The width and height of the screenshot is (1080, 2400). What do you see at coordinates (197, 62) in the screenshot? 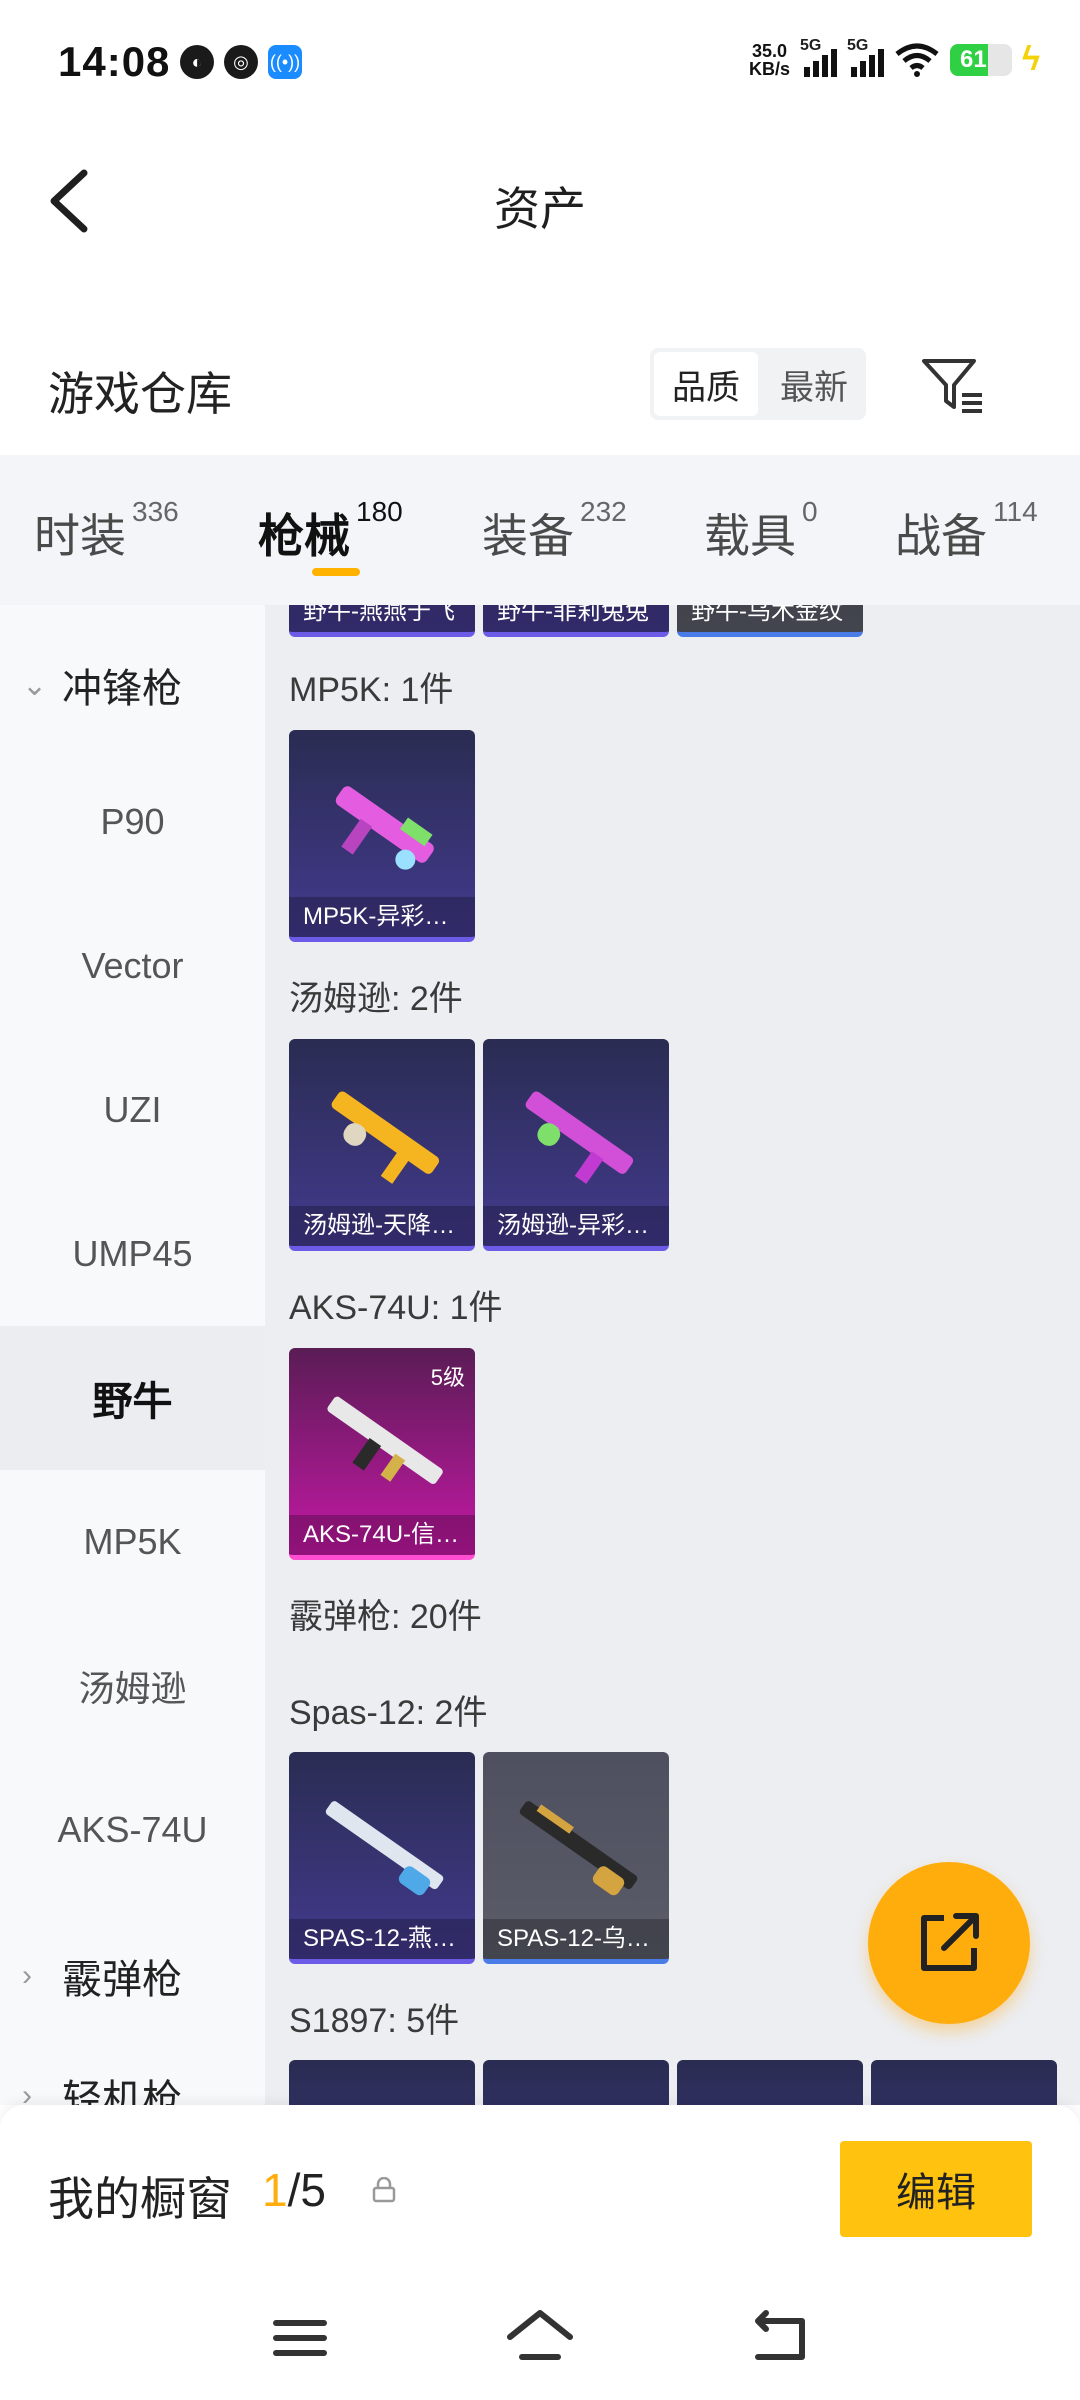
I see `app-notification-icon: ◐` at bounding box center [197, 62].